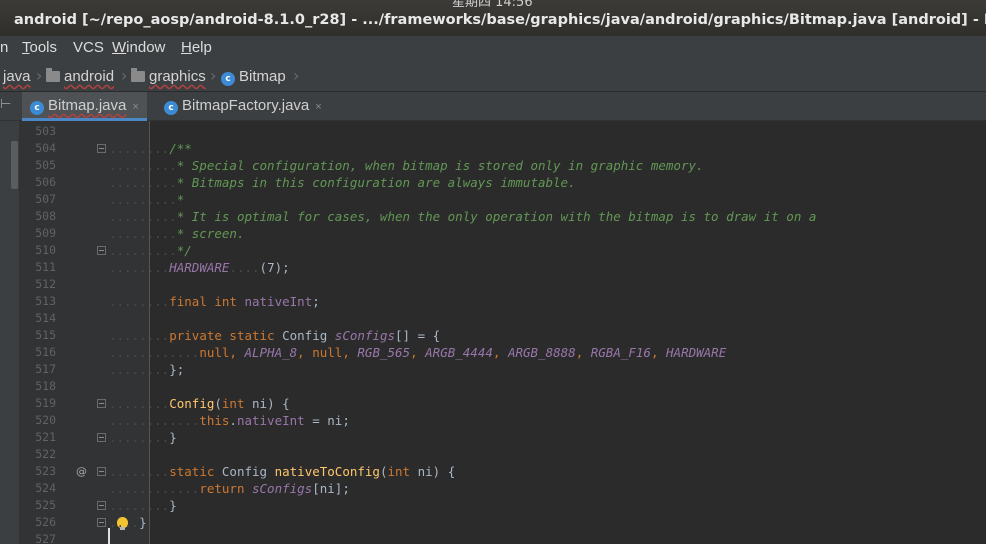  What do you see at coordinates (89, 76) in the screenshot?
I see `breadcrumb-android-label: android` at bounding box center [89, 76].